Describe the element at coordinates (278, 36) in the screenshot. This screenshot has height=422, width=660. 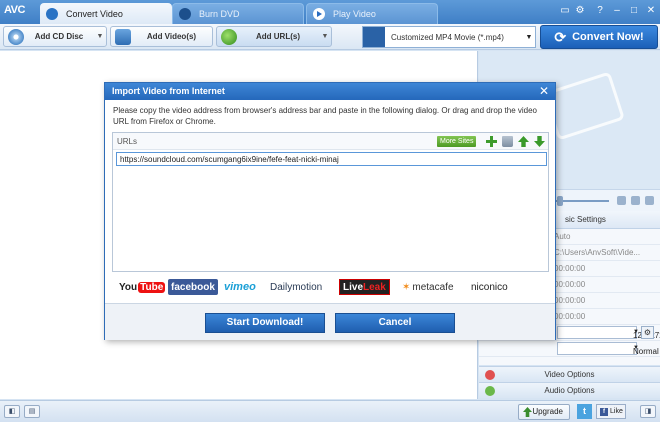
I see `add-url-label: Add URL(s)` at that location.